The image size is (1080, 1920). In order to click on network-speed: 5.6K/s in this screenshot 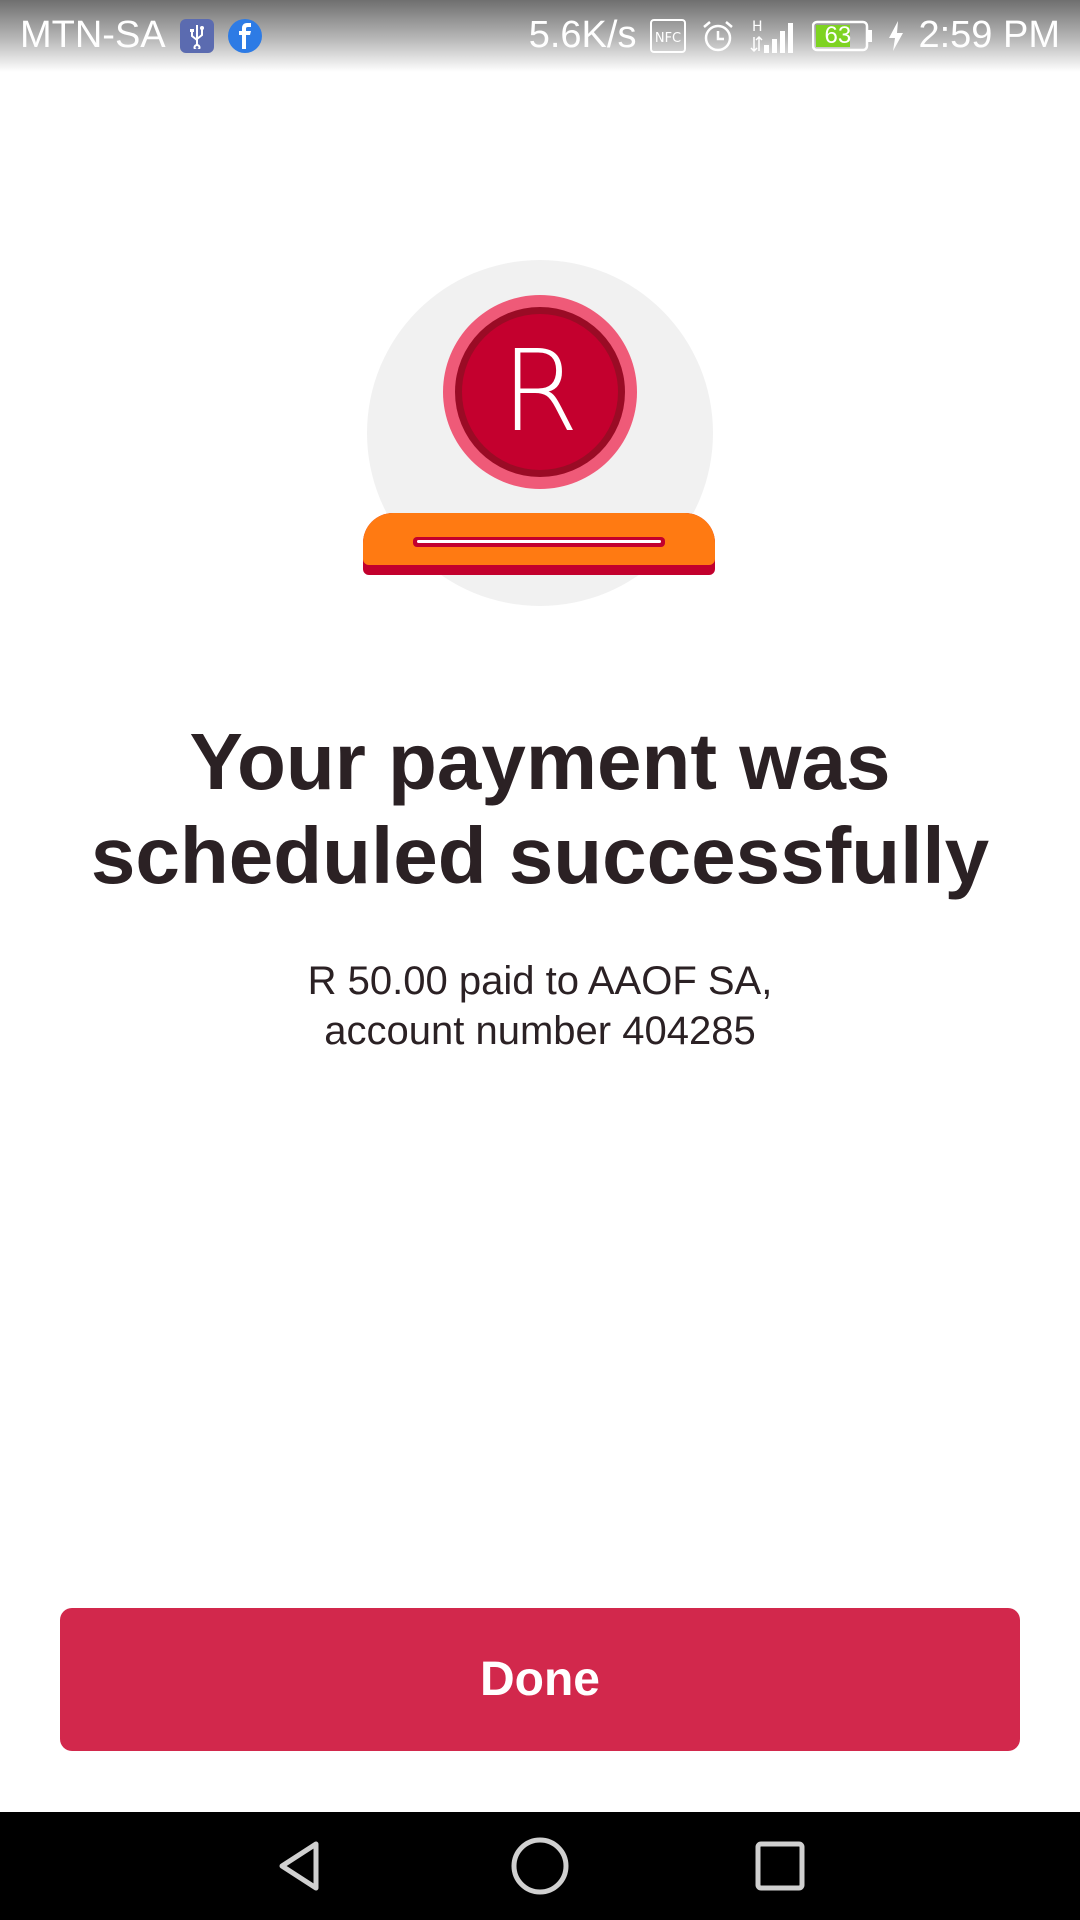, I will do `click(582, 35)`.